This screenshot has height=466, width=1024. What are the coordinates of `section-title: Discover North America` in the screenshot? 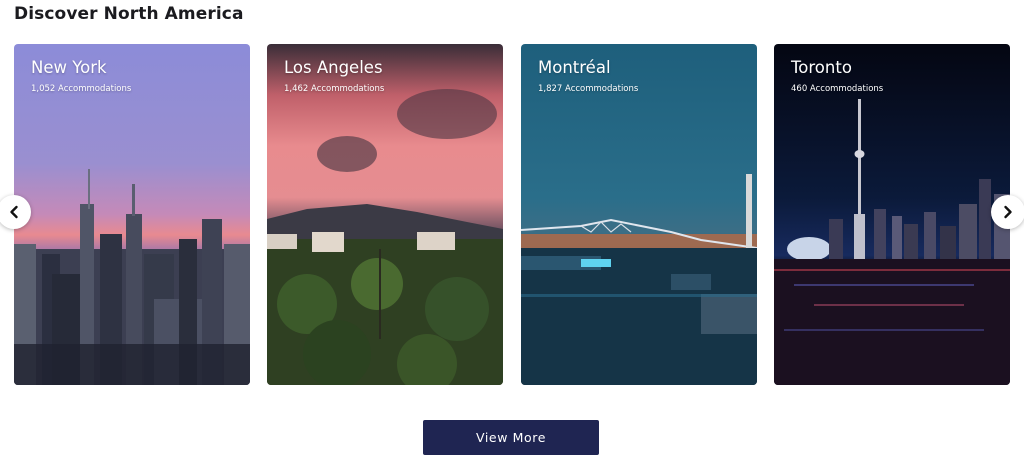 It's located at (129, 14).